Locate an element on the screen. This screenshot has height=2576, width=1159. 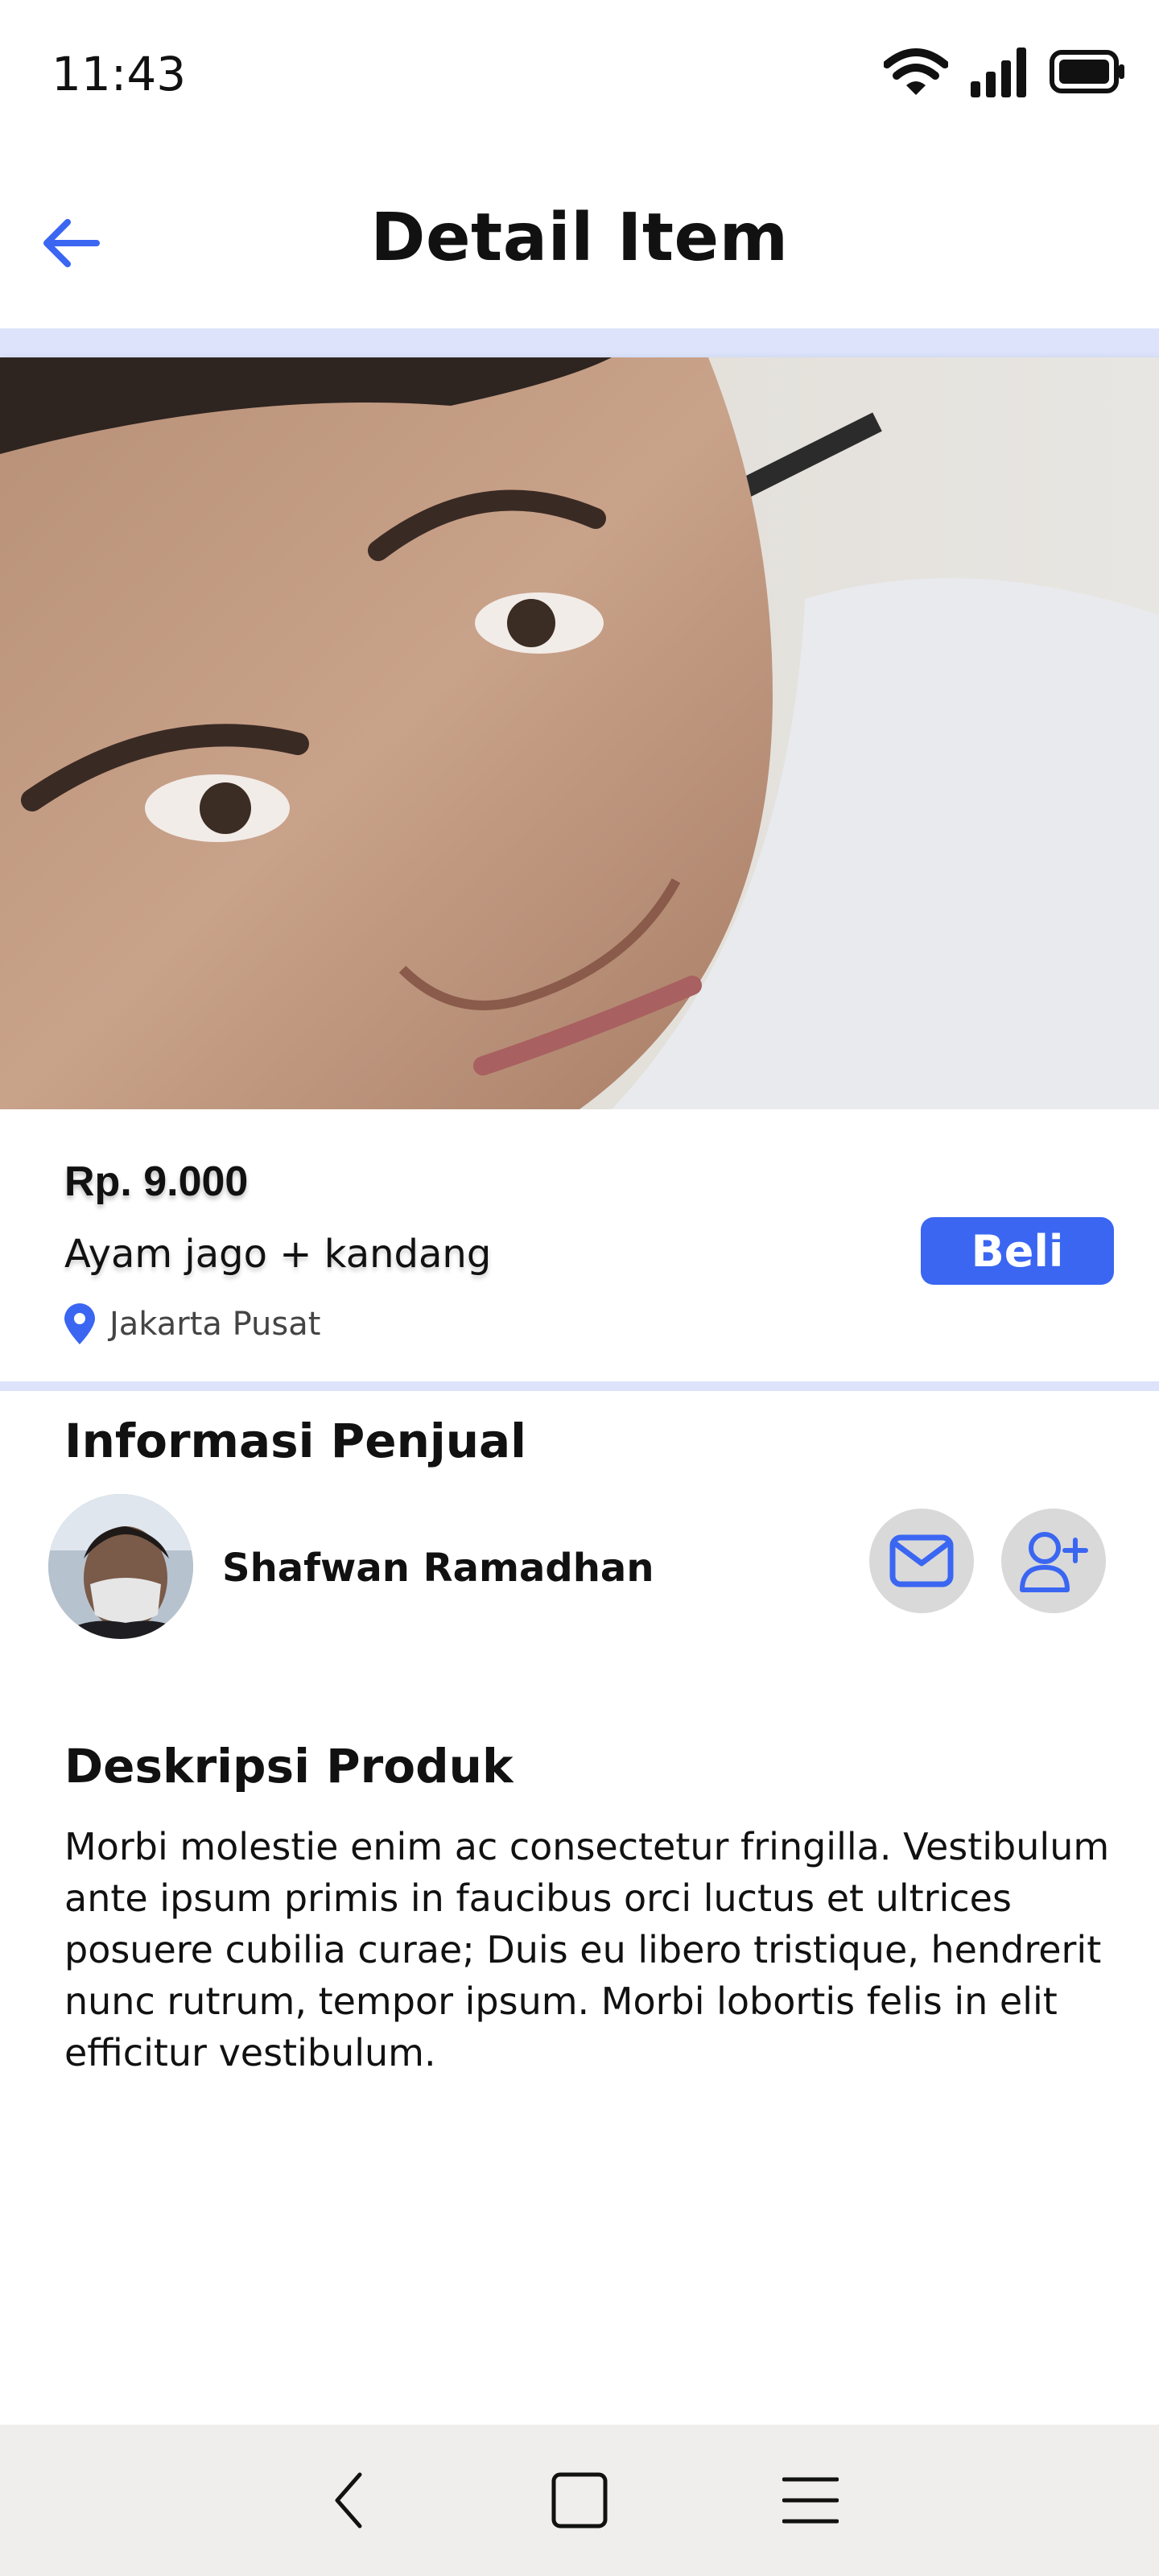
message-seller-button is located at coordinates (922, 1561).